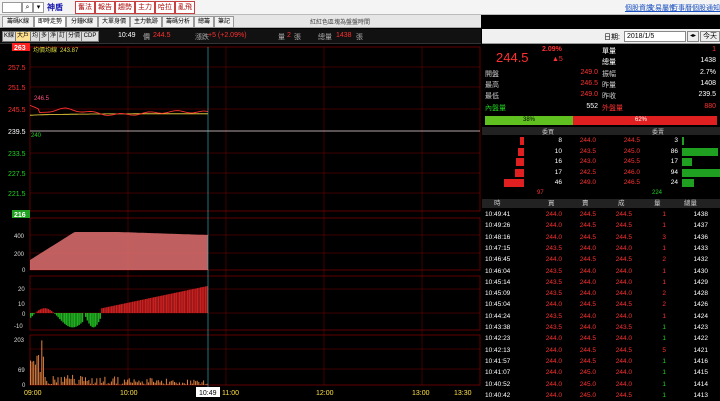 This screenshot has height=401, width=720. Describe the element at coordinates (601, 152) in the screenshot. I see `book-row: 10 243.5 245.0 86` at that location.